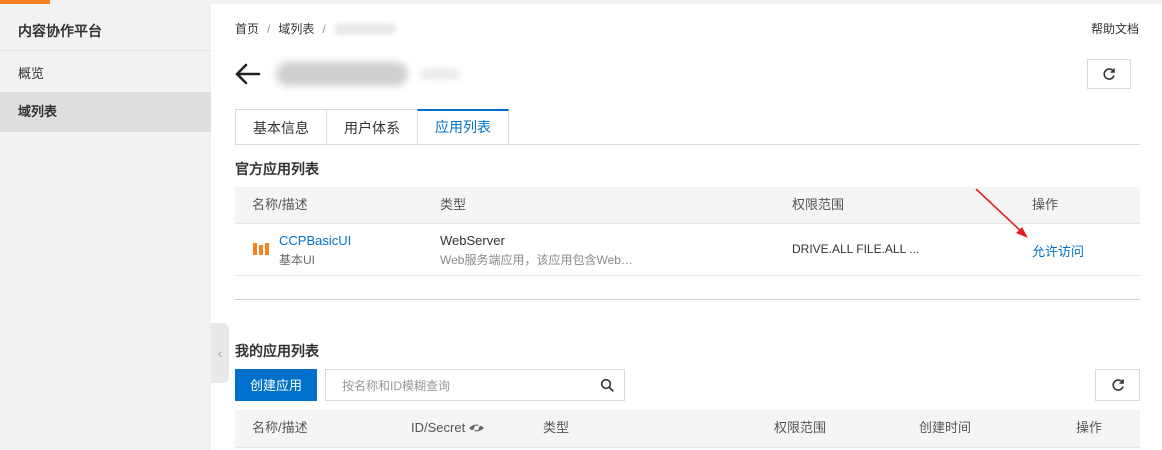 The width and height of the screenshot is (1162, 450). I want to click on my-apps-table-header: 名称/描述 ID/Secret 类型 权限范围 创建时间 操作, so click(687, 429).